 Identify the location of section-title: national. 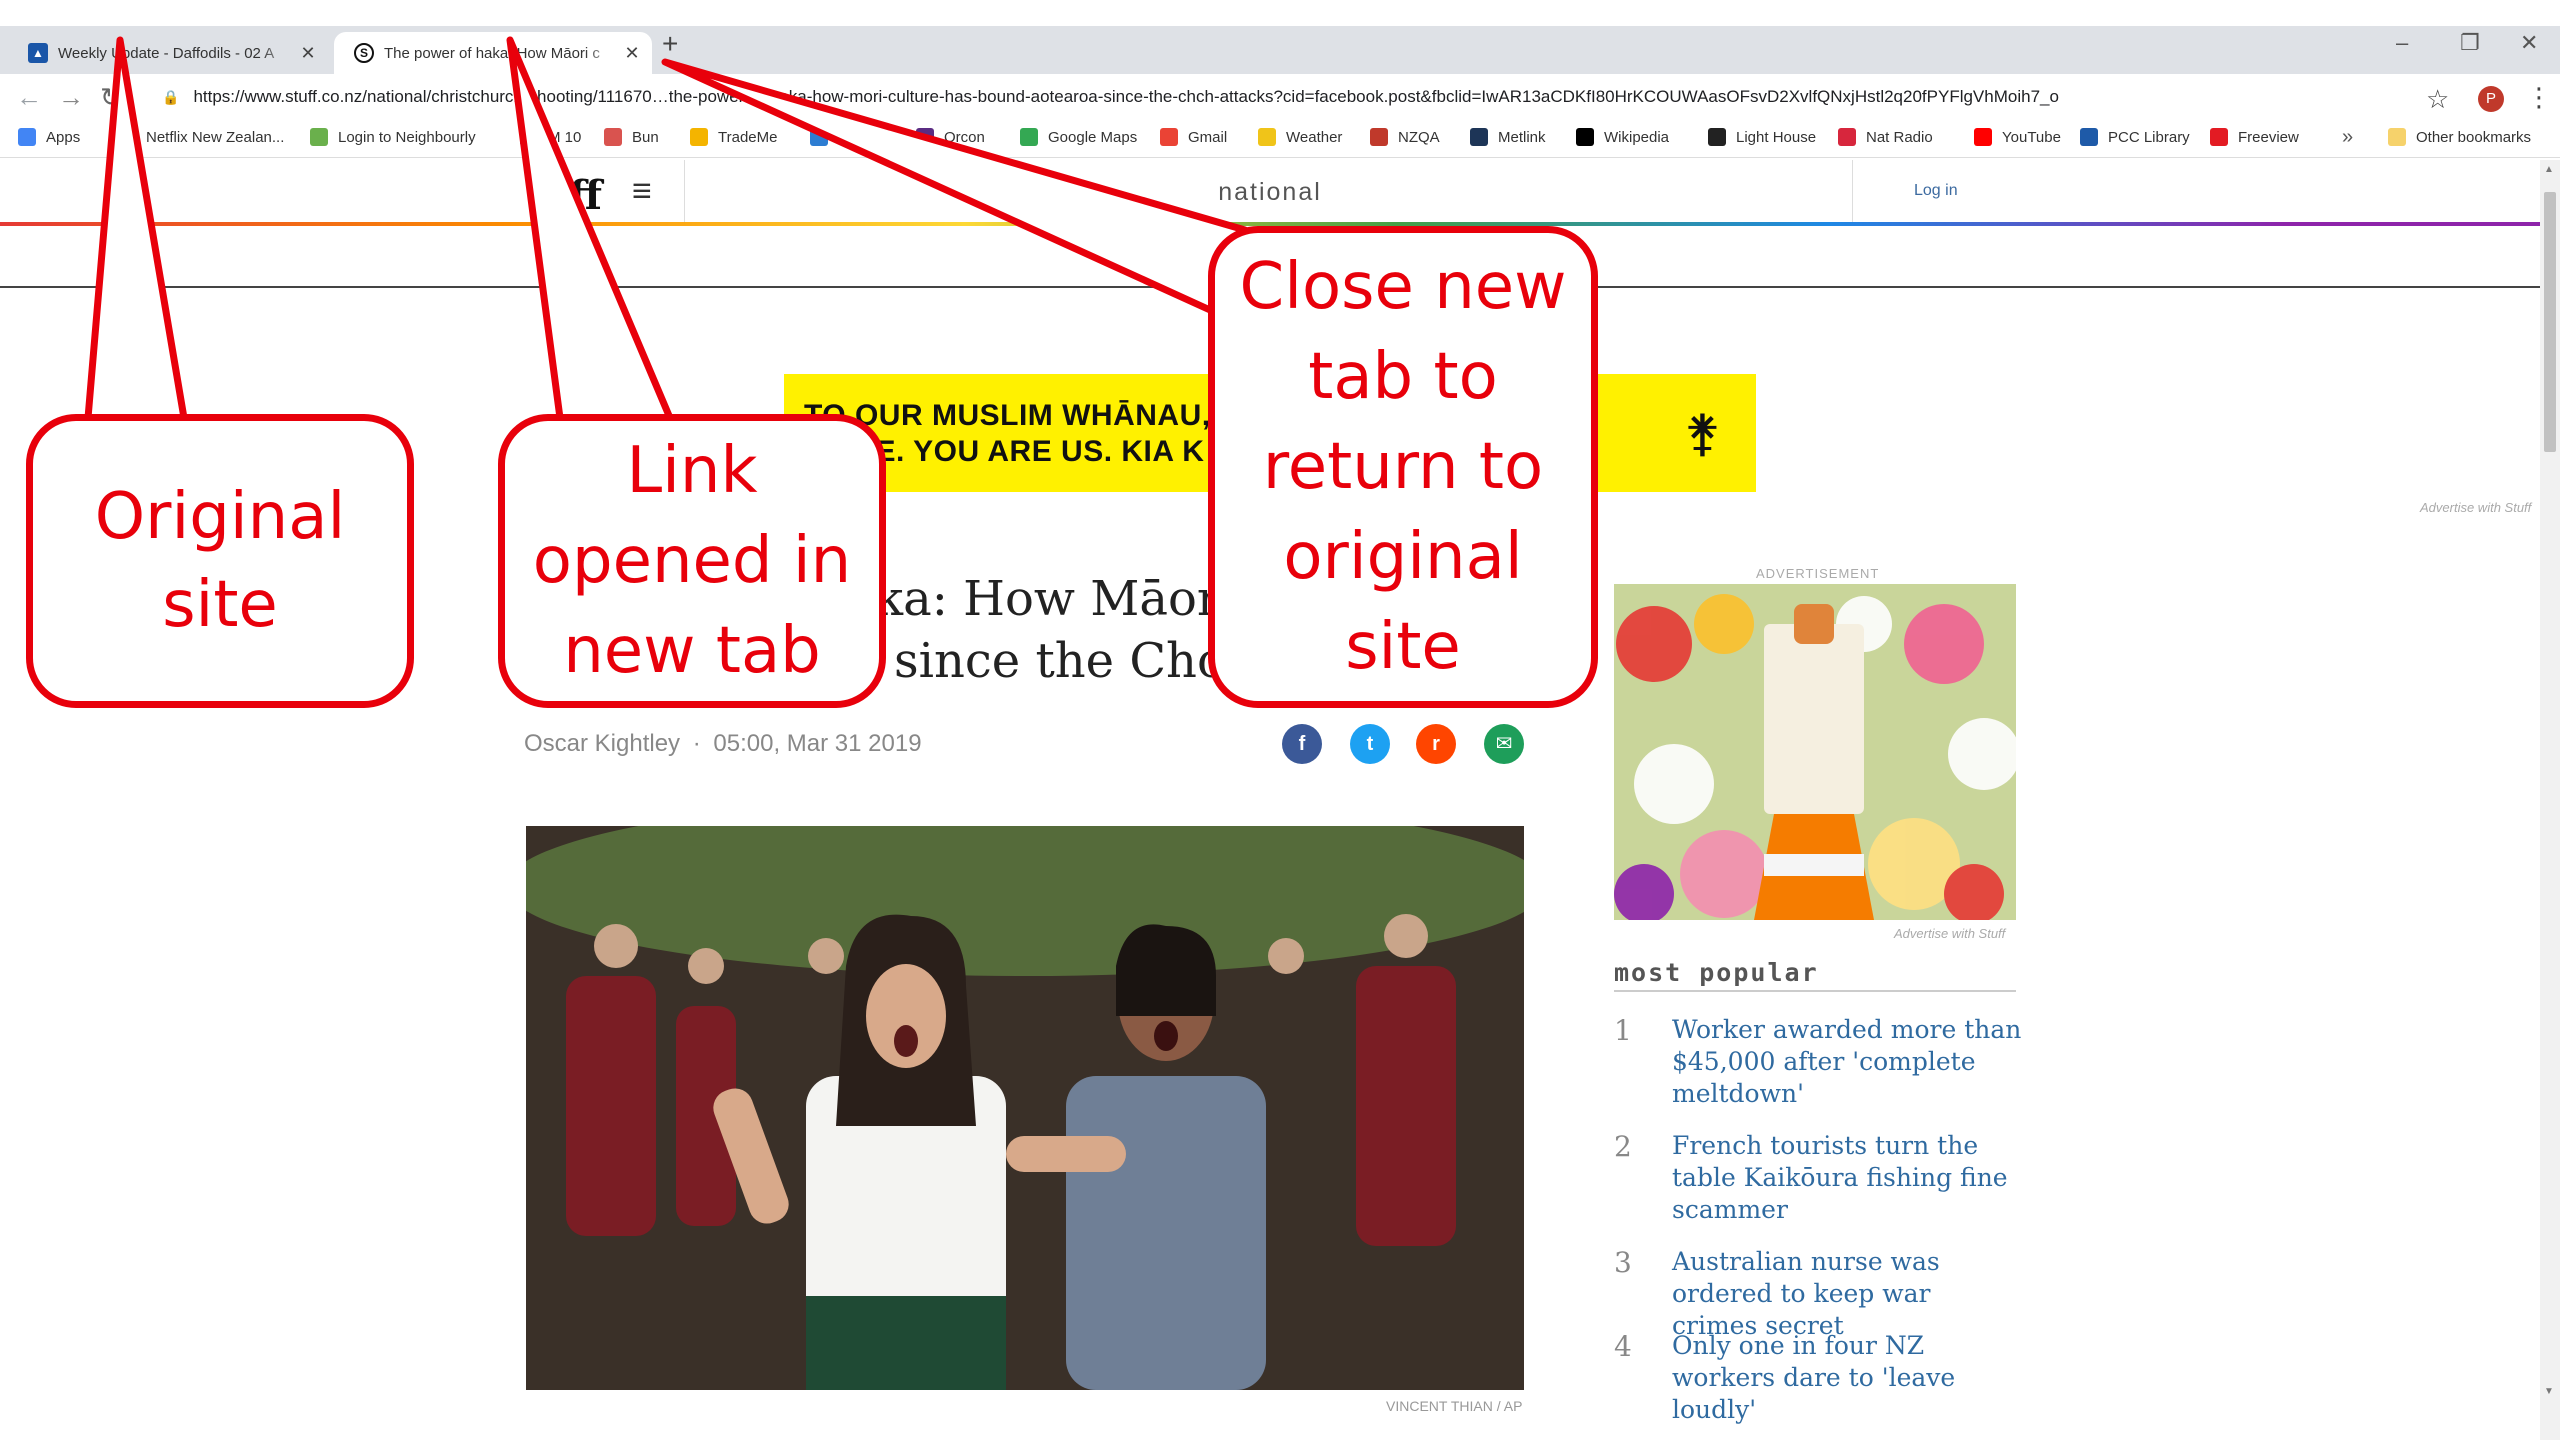
(1270, 192).